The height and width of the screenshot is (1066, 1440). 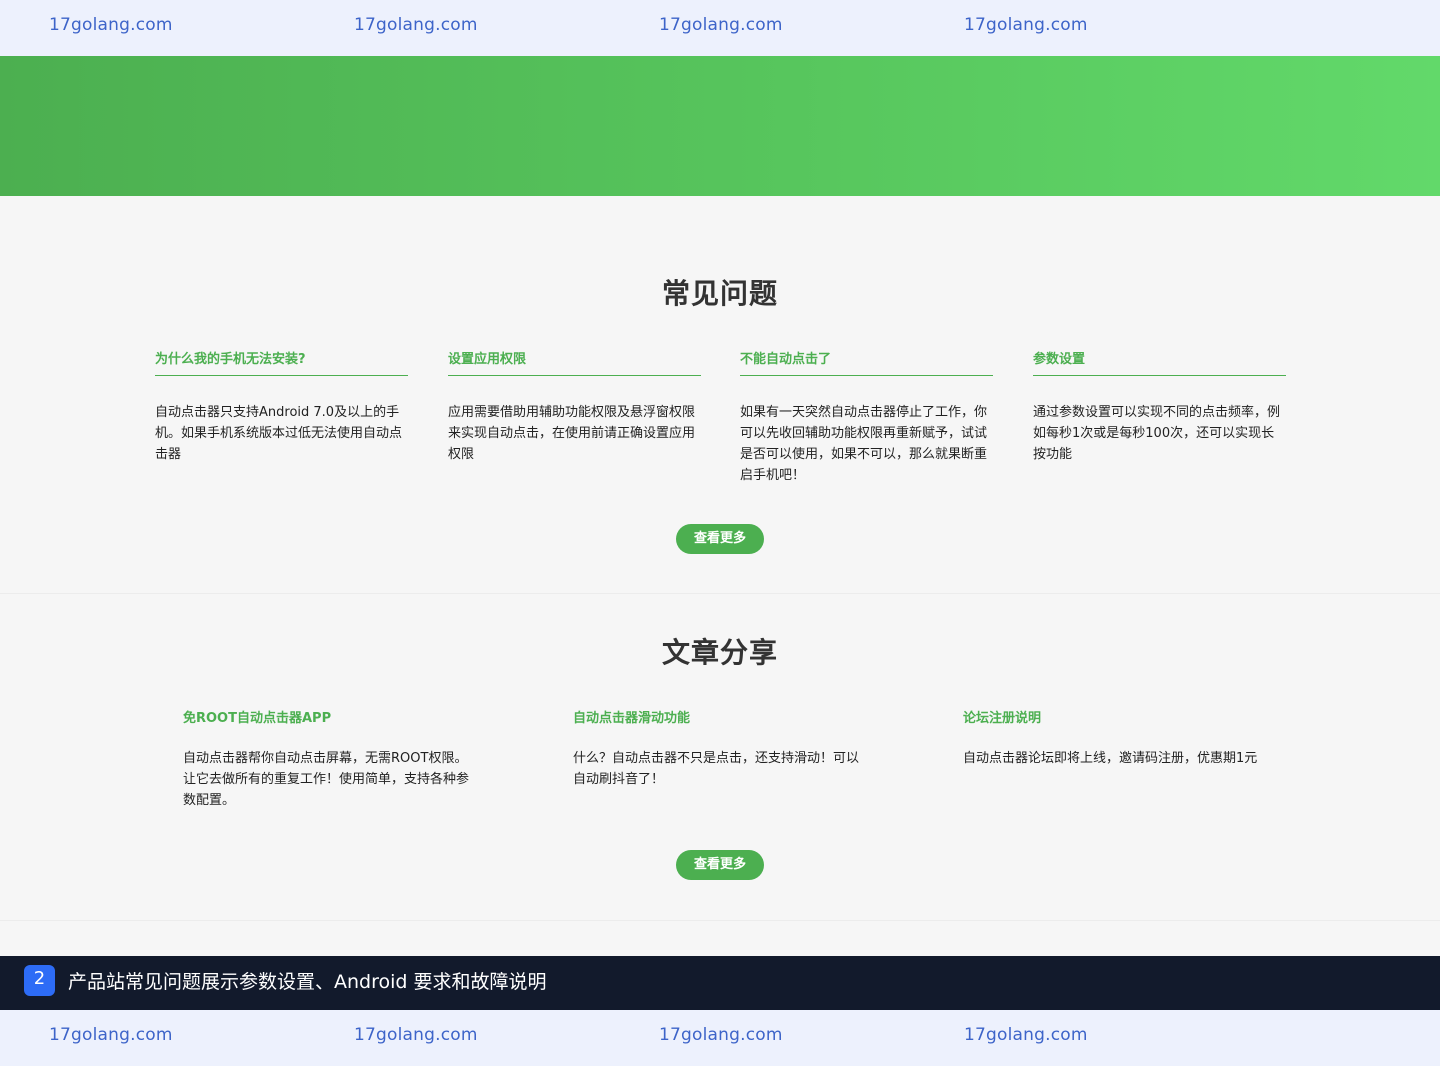 I want to click on caption-step-badge: 2, so click(x=39, y=980).